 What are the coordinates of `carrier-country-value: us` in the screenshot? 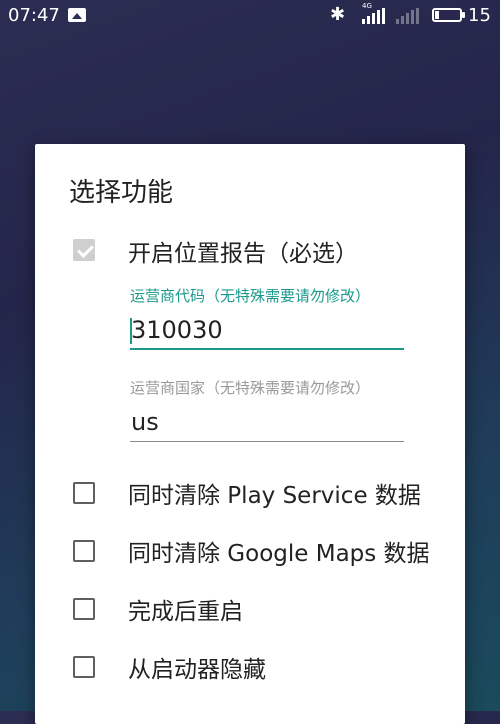 It's located at (145, 422).